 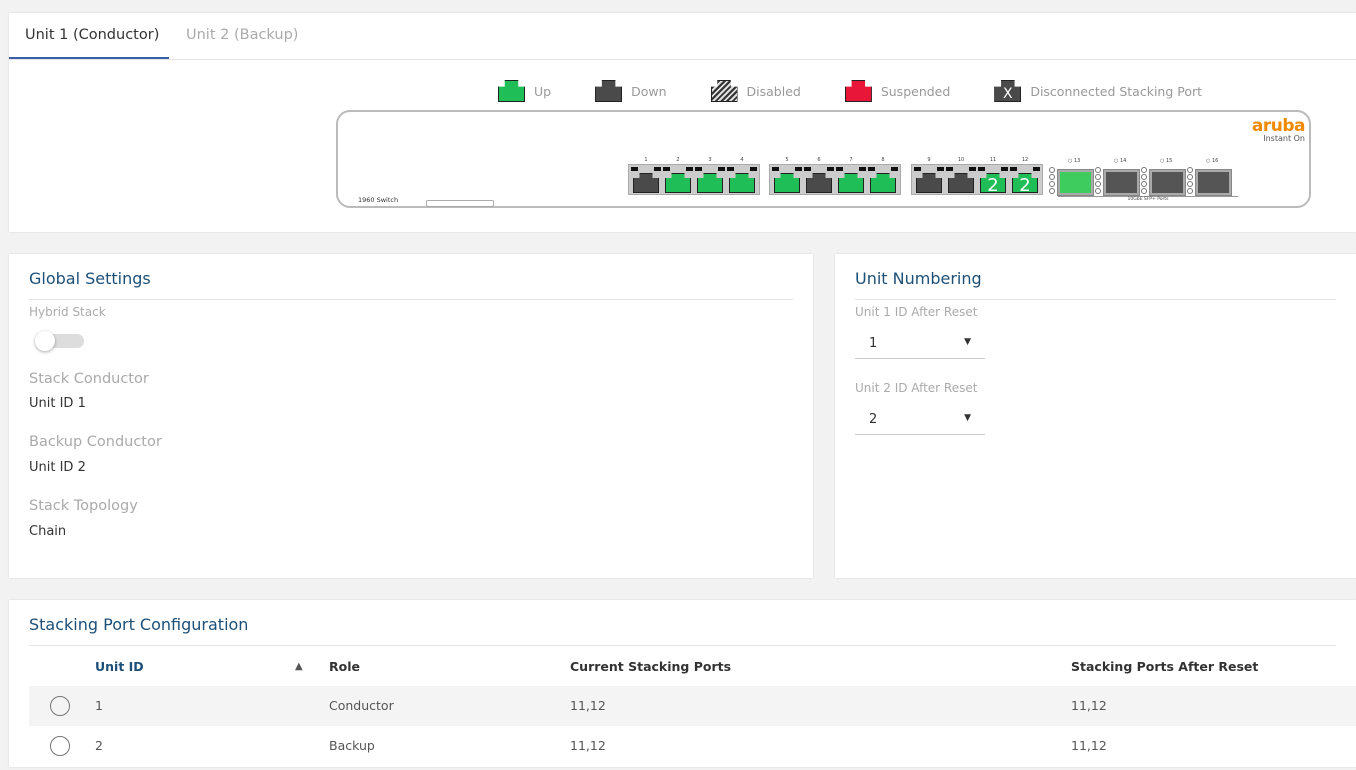 I want to click on card-title: Unit Numbering, so click(x=918, y=278).